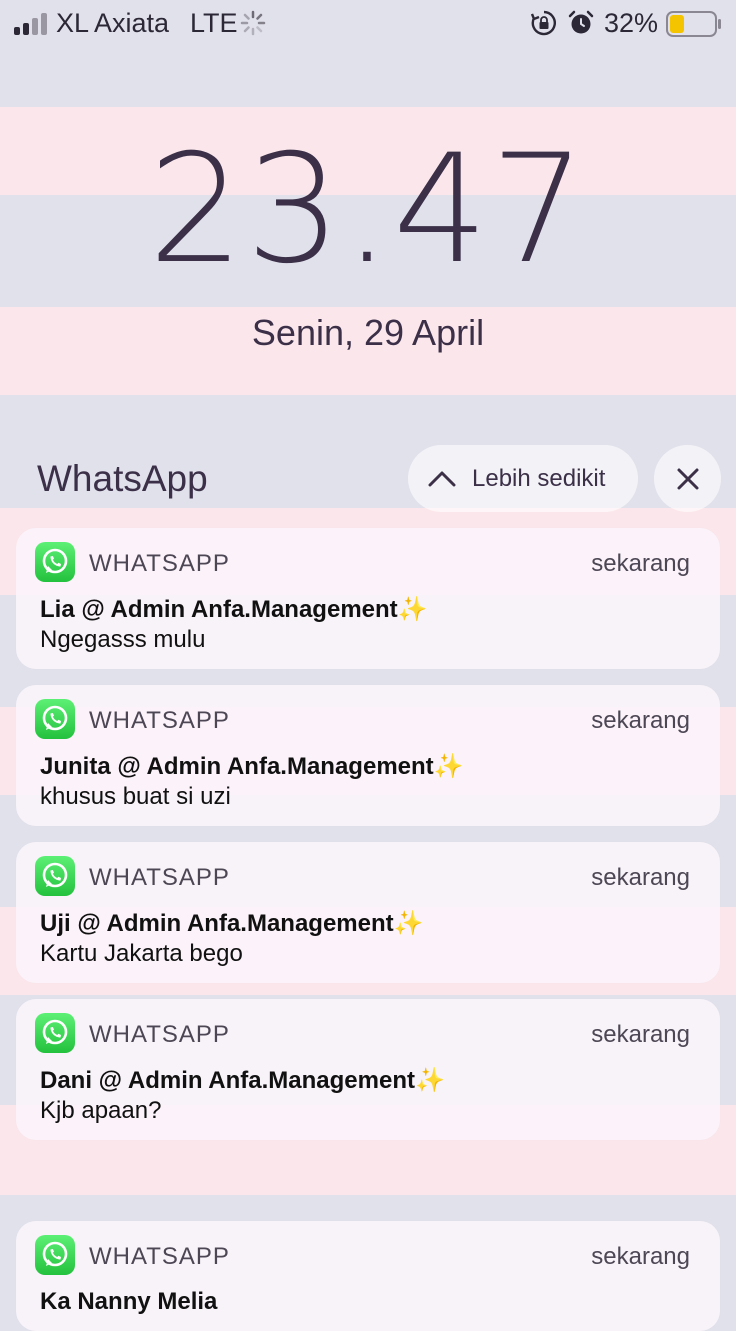 This screenshot has height=1331, width=736. I want to click on notification-card: WHATSAPP sekarang Ka Nanny Melia, so click(368, 1276).